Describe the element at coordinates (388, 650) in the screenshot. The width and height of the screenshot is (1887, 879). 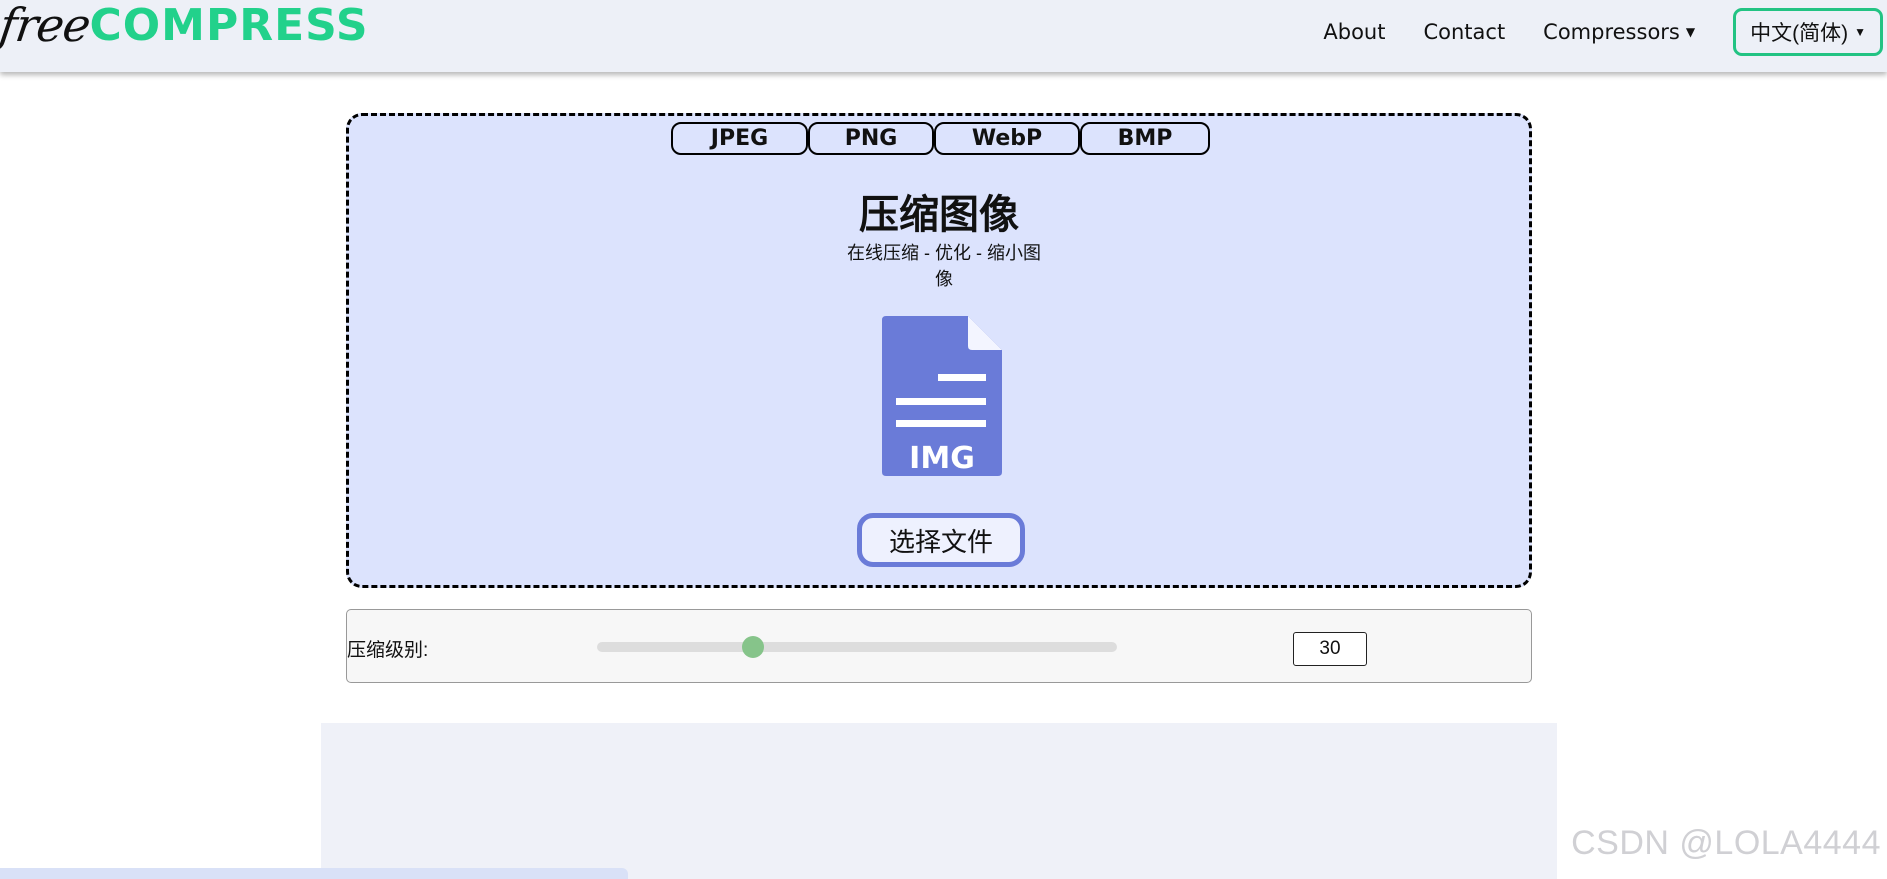
I see `compression-level-label: 压缩级别:` at that location.